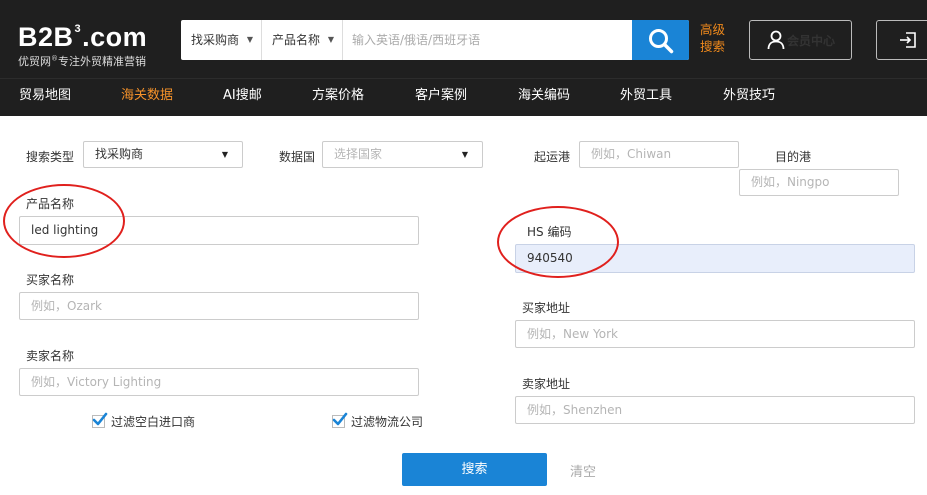 This screenshot has width=927, height=495. What do you see at coordinates (119, 154) in the screenshot?
I see `search-type-value: 找采购商` at bounding box center [119, 154].